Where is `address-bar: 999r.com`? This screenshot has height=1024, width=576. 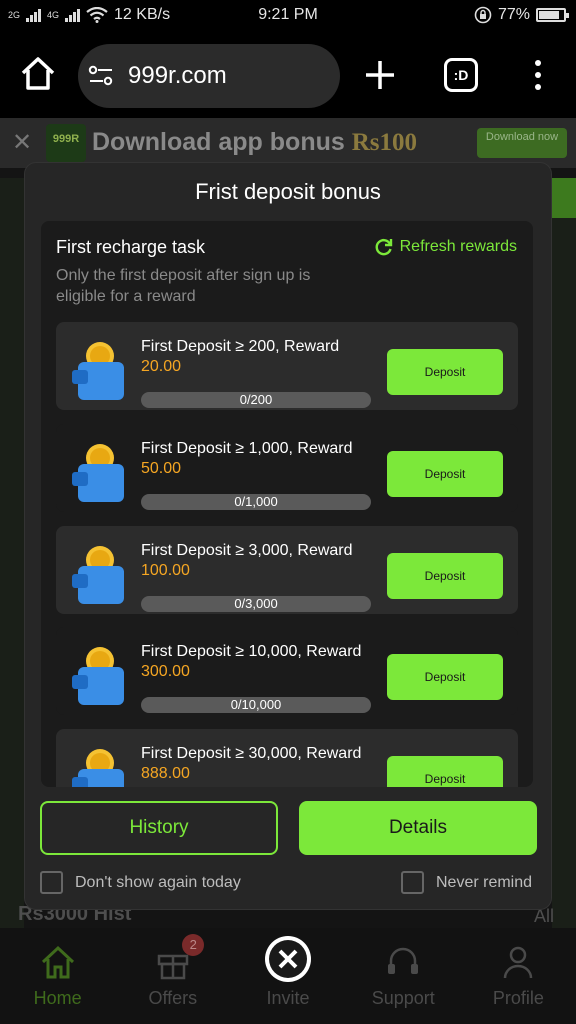
address-bar: 999r.com is located at coordinates (209, 76).